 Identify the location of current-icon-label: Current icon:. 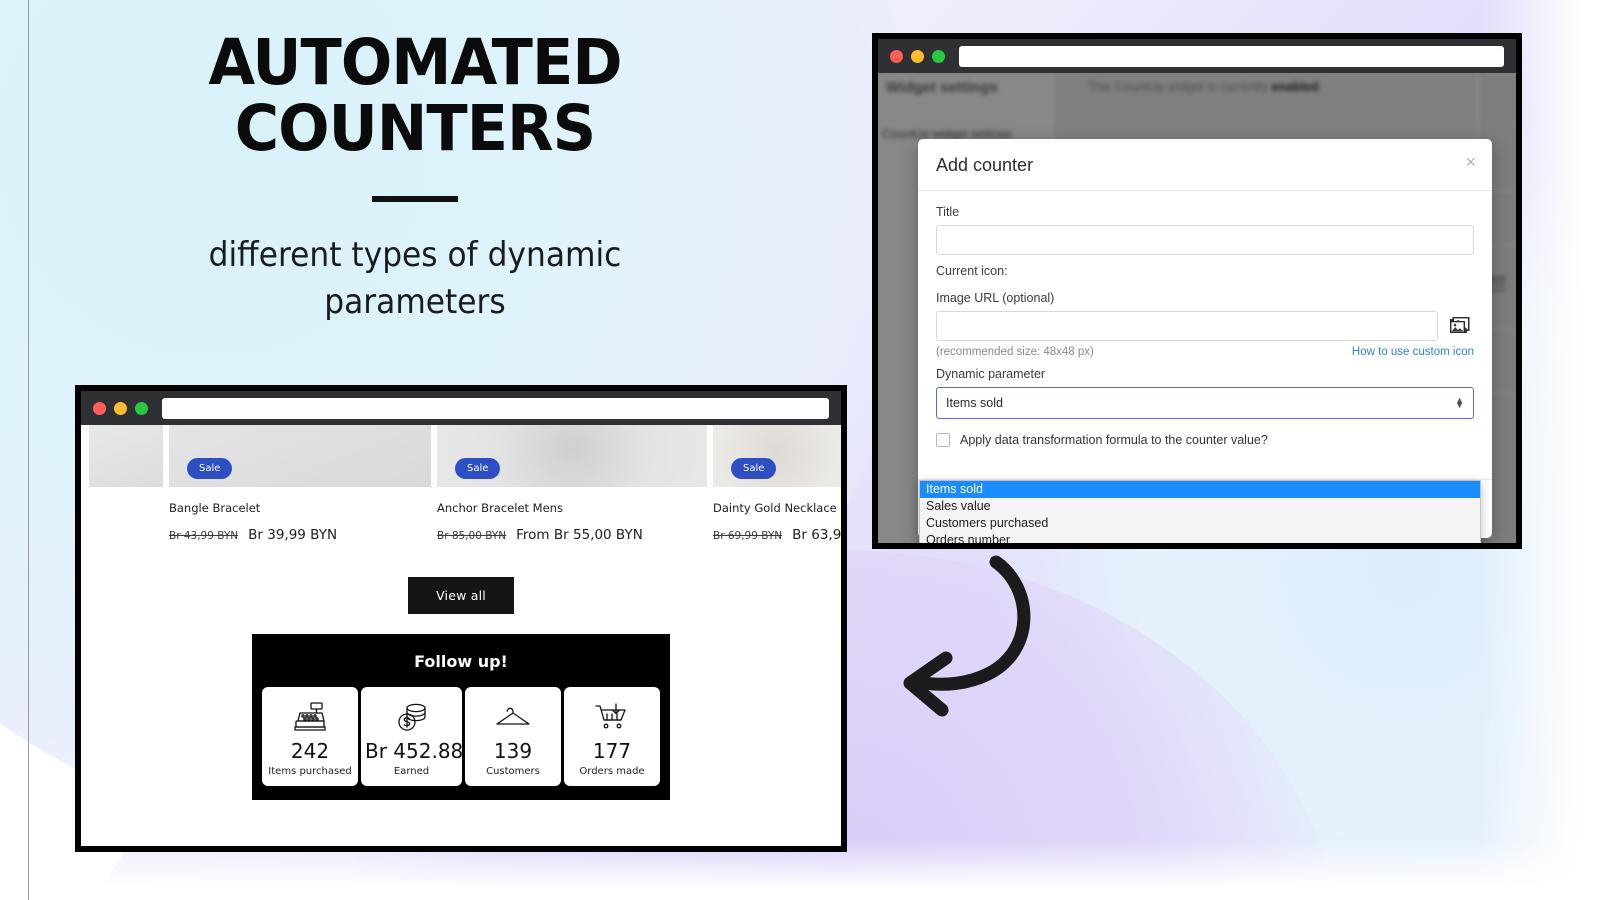
(972, 271).